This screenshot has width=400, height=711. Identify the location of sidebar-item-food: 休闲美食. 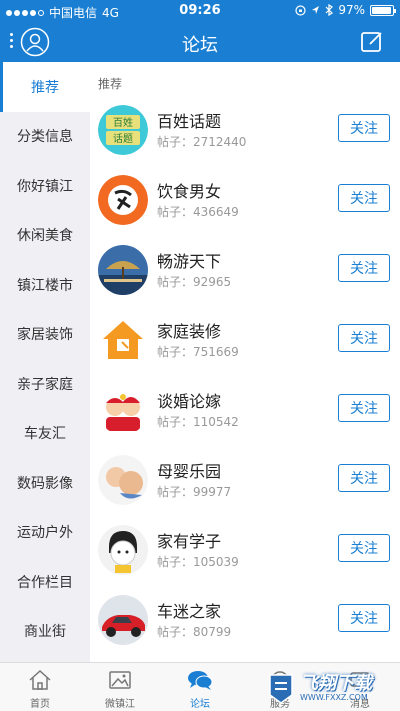
(45, 236).